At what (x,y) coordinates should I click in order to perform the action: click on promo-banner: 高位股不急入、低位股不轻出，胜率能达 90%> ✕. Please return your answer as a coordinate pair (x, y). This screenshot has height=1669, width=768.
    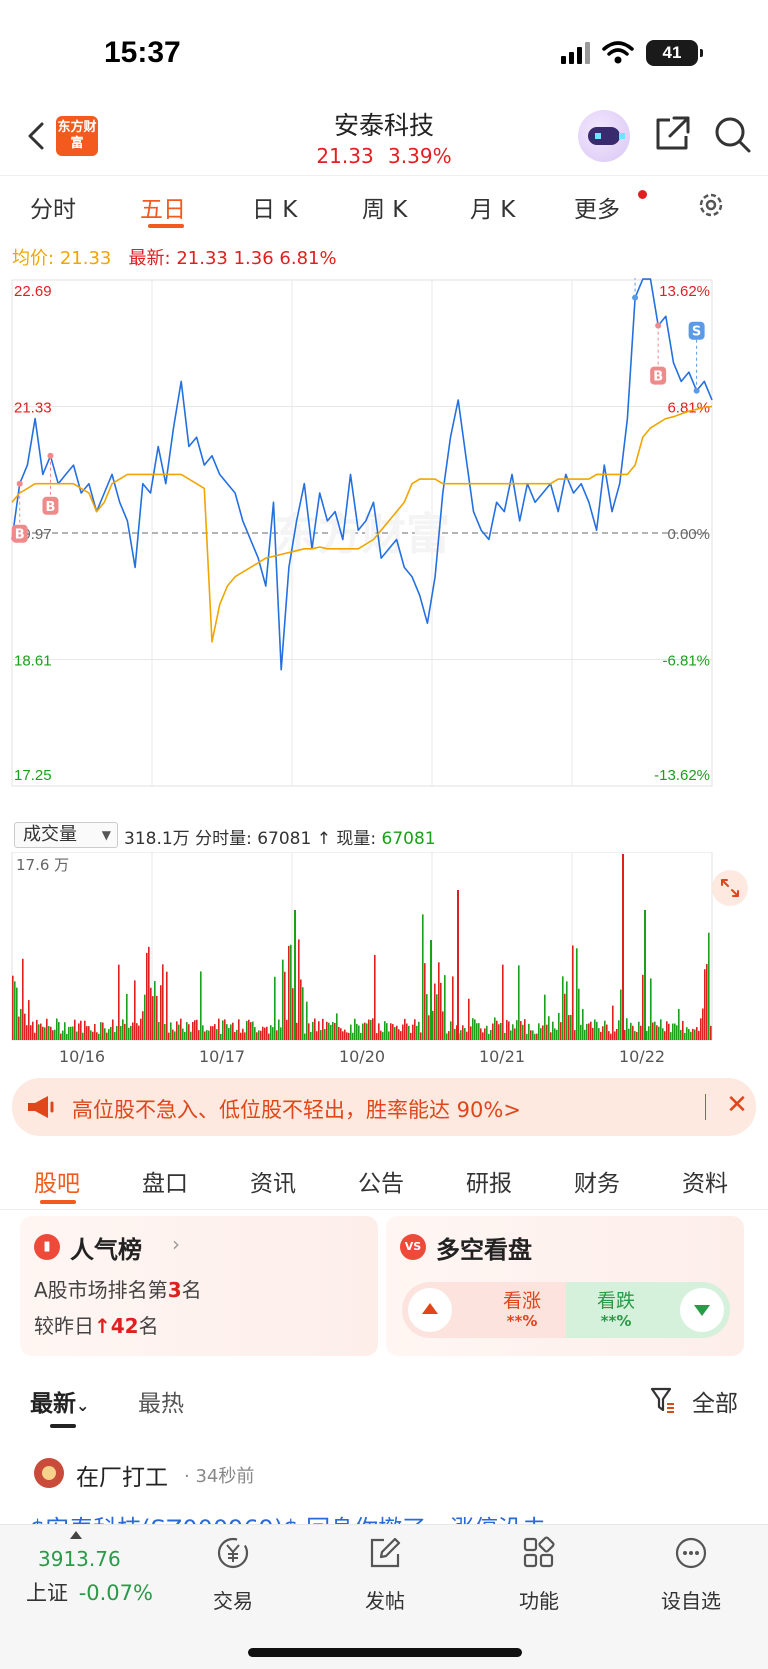
    Looking at the image, I should click on (384, 1107).